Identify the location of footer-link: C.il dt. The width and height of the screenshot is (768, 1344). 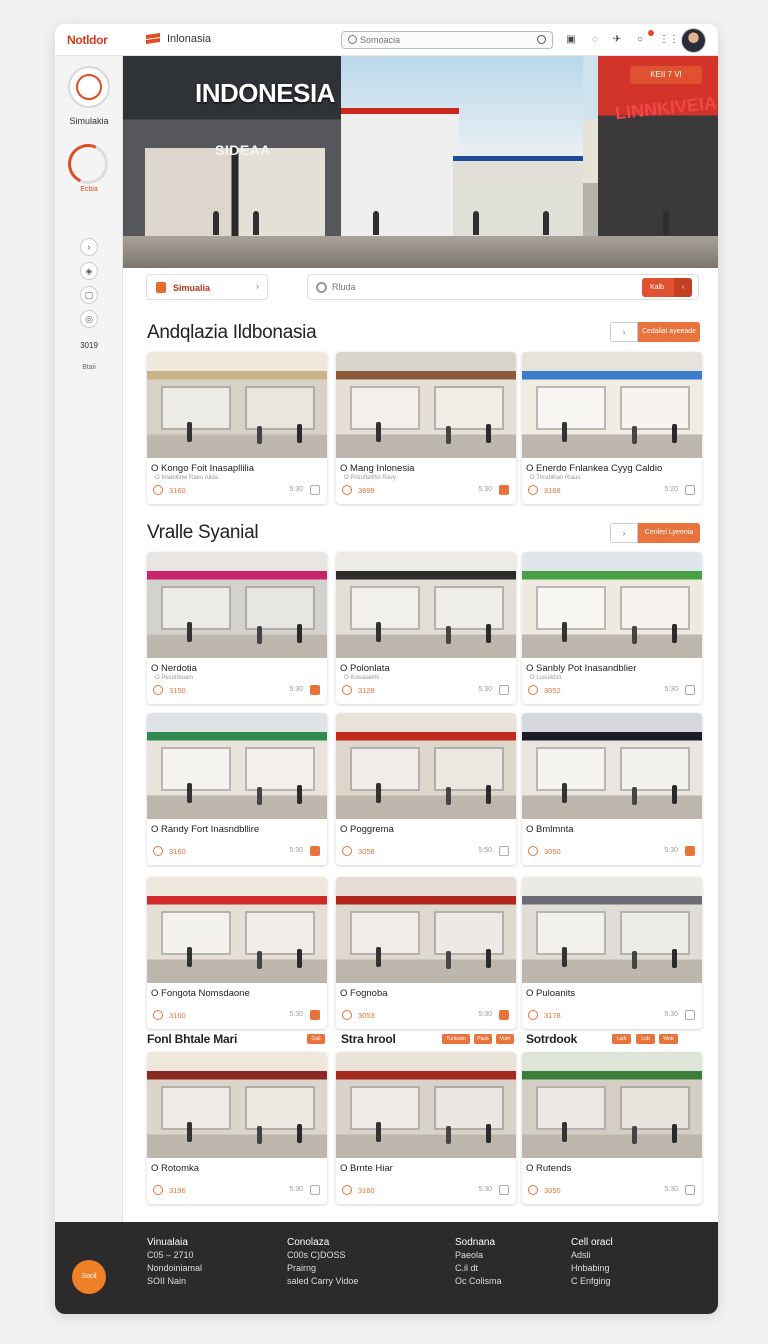
(478, 1268).